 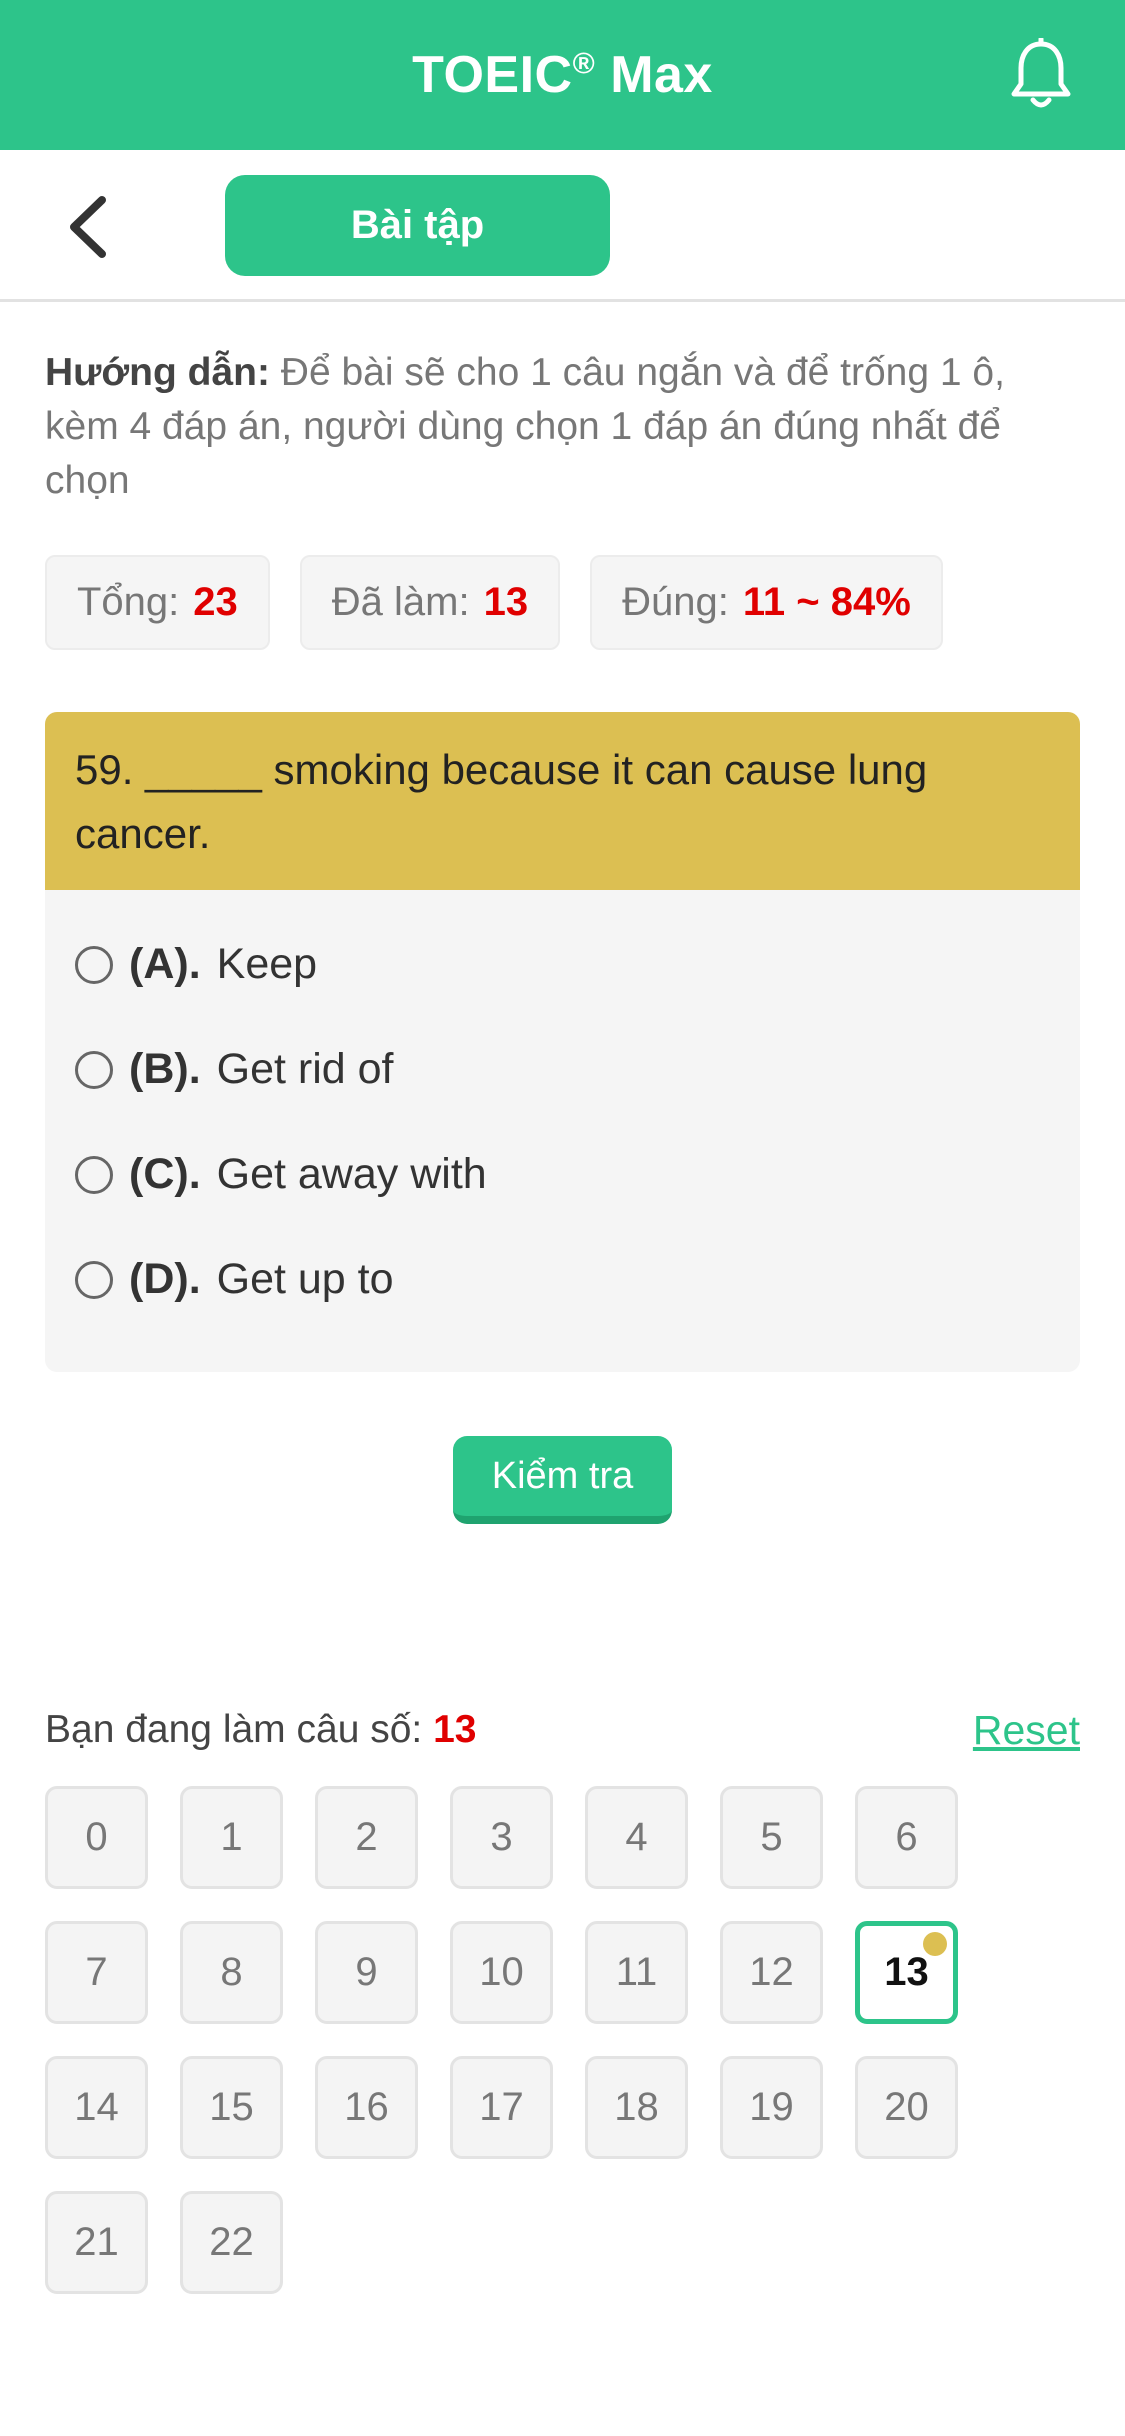 I want to click on stats-row: Tổng: 23 Đã làm: 13 Đúng: 11 ~ 84%, so click(x=494, y=602).